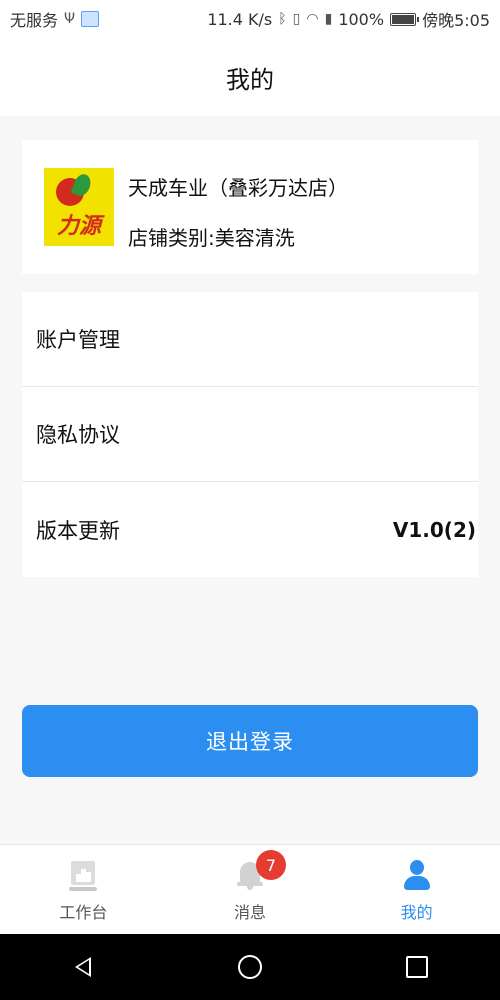 The width and height of the screenshot is (500, 1000). I want to click on shop-card: 力源 天成车业（叠彩万达店） 店铺类别:美容清洗, so click(250, 207).